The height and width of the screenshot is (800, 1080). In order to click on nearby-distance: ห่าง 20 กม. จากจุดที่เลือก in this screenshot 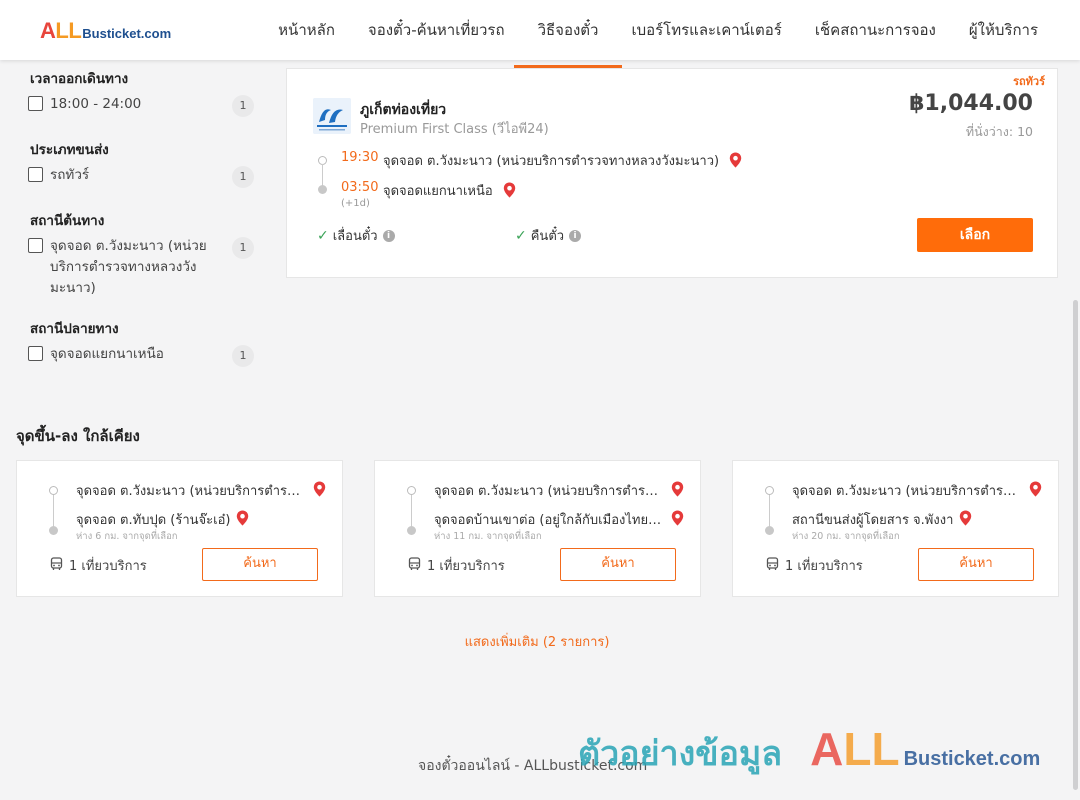, I will do `click(846, 536)`.